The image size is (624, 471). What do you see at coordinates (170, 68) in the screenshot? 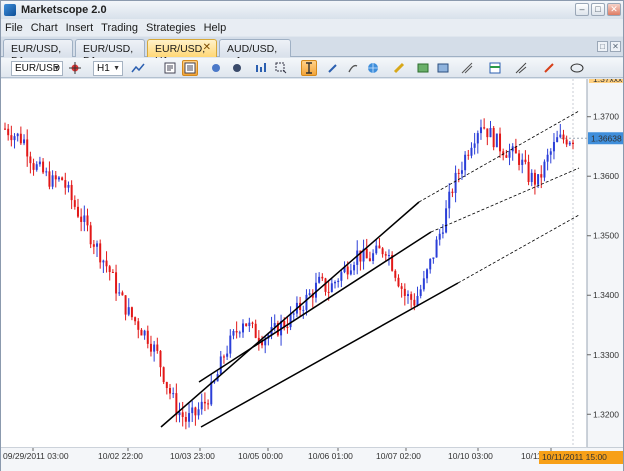
I see `properties-icon` at bounding box center [170, 68].